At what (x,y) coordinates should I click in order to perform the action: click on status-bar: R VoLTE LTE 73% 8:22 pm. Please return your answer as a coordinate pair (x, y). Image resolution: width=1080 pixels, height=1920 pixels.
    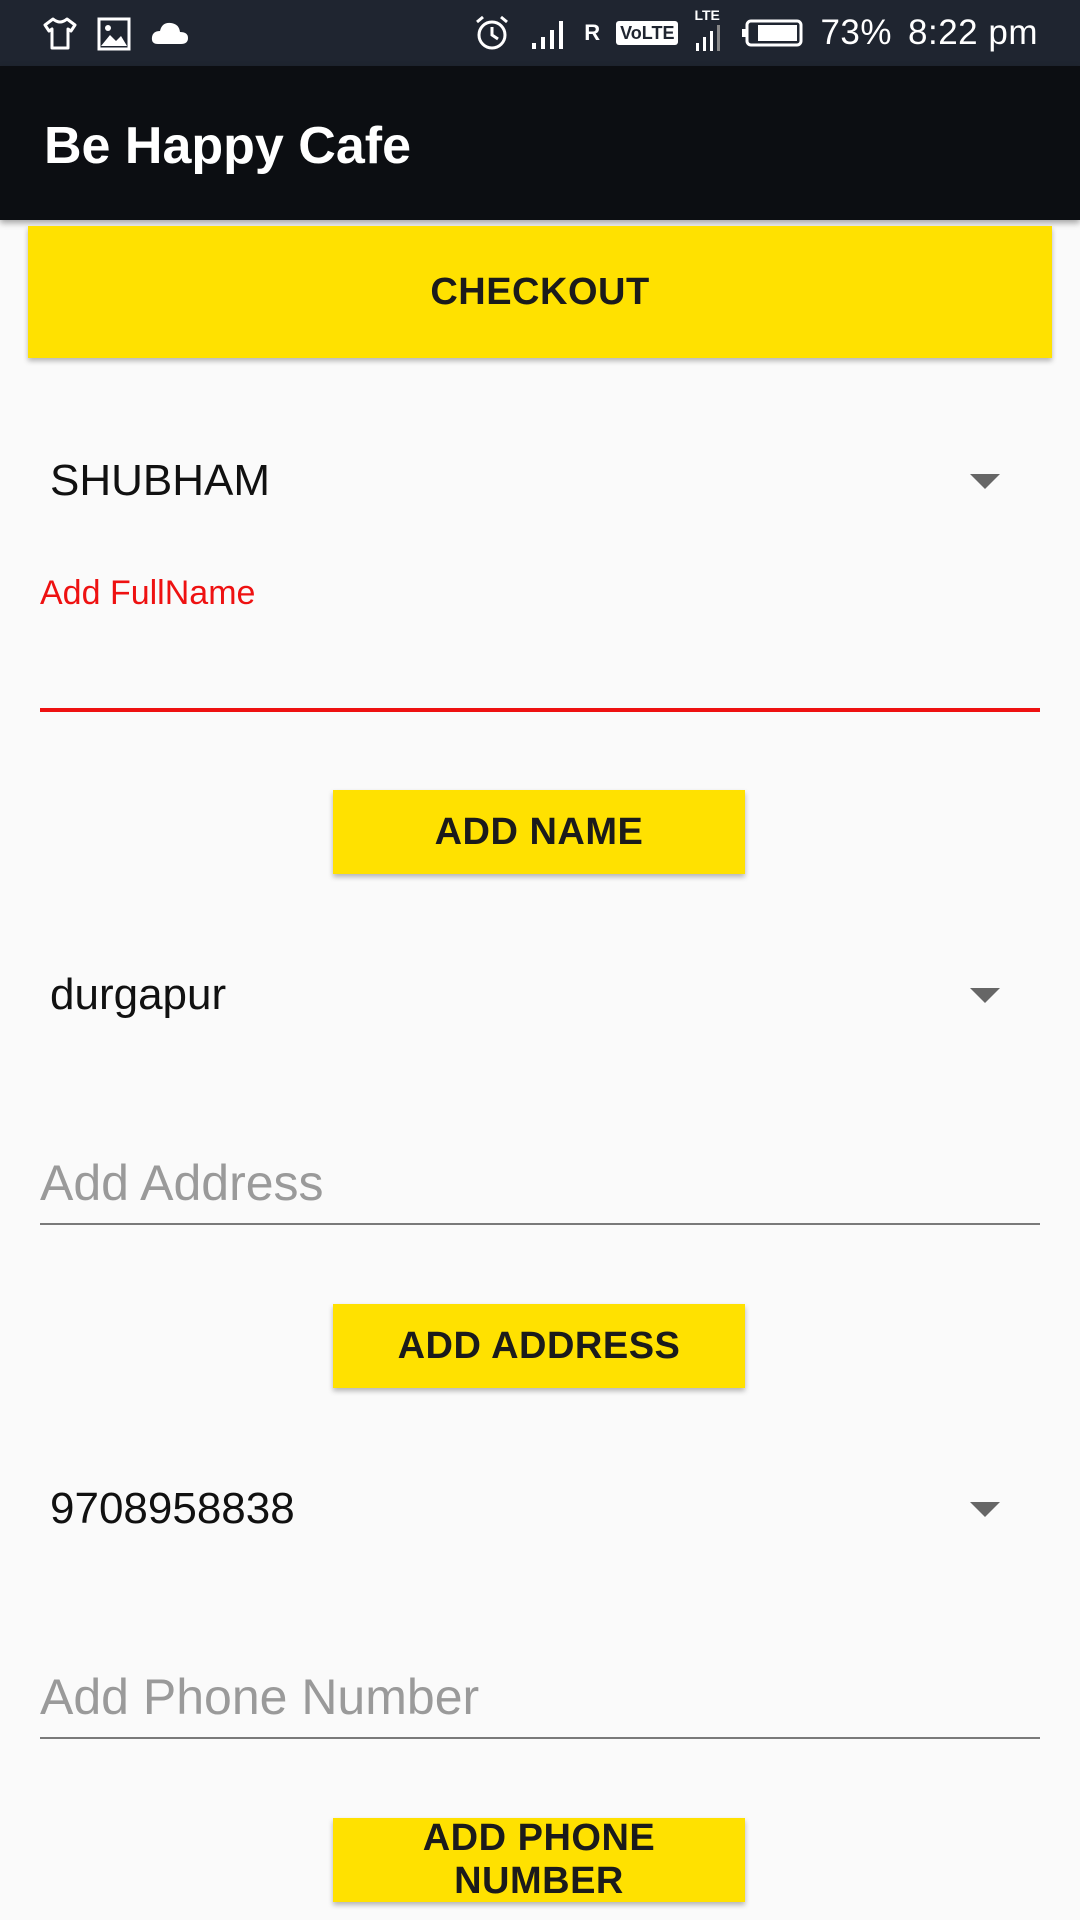
    Looking at the image, I should click on (540, 33).